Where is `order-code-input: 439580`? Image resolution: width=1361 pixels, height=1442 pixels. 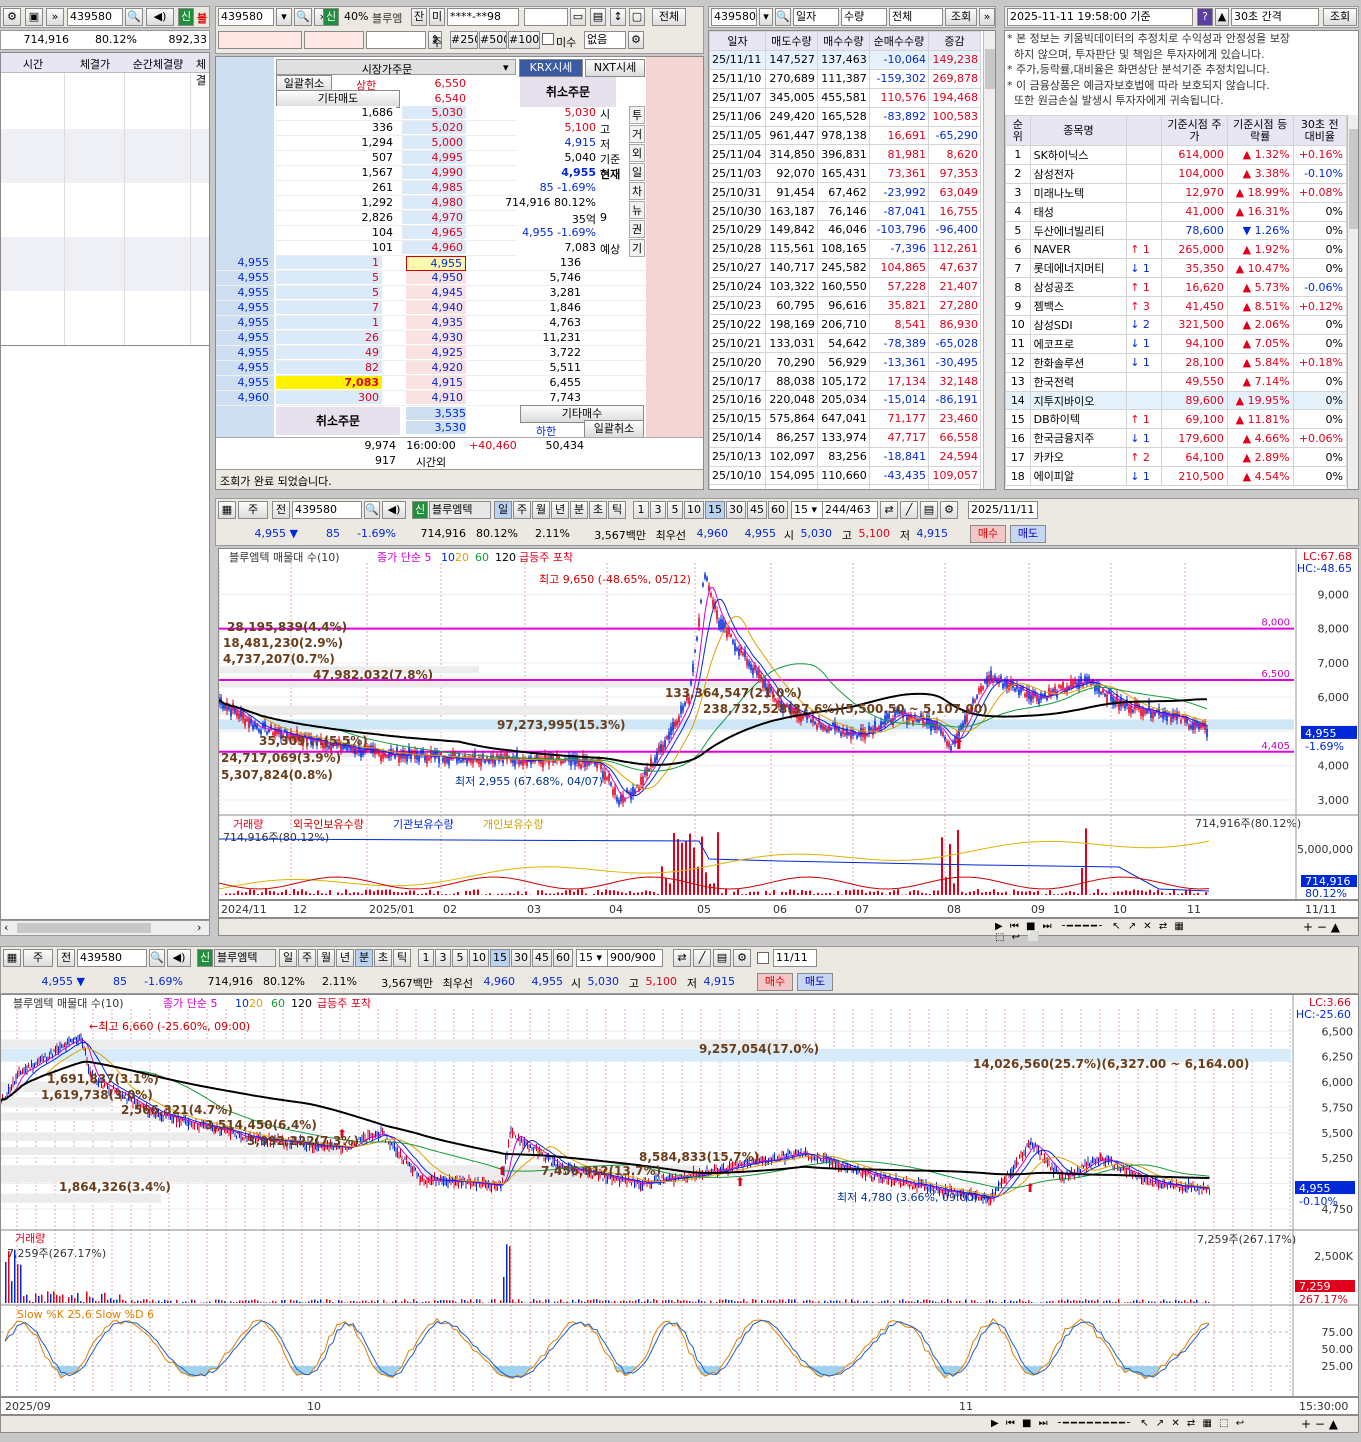 order-code-input: 439580 is located at coordinates (246, 17).